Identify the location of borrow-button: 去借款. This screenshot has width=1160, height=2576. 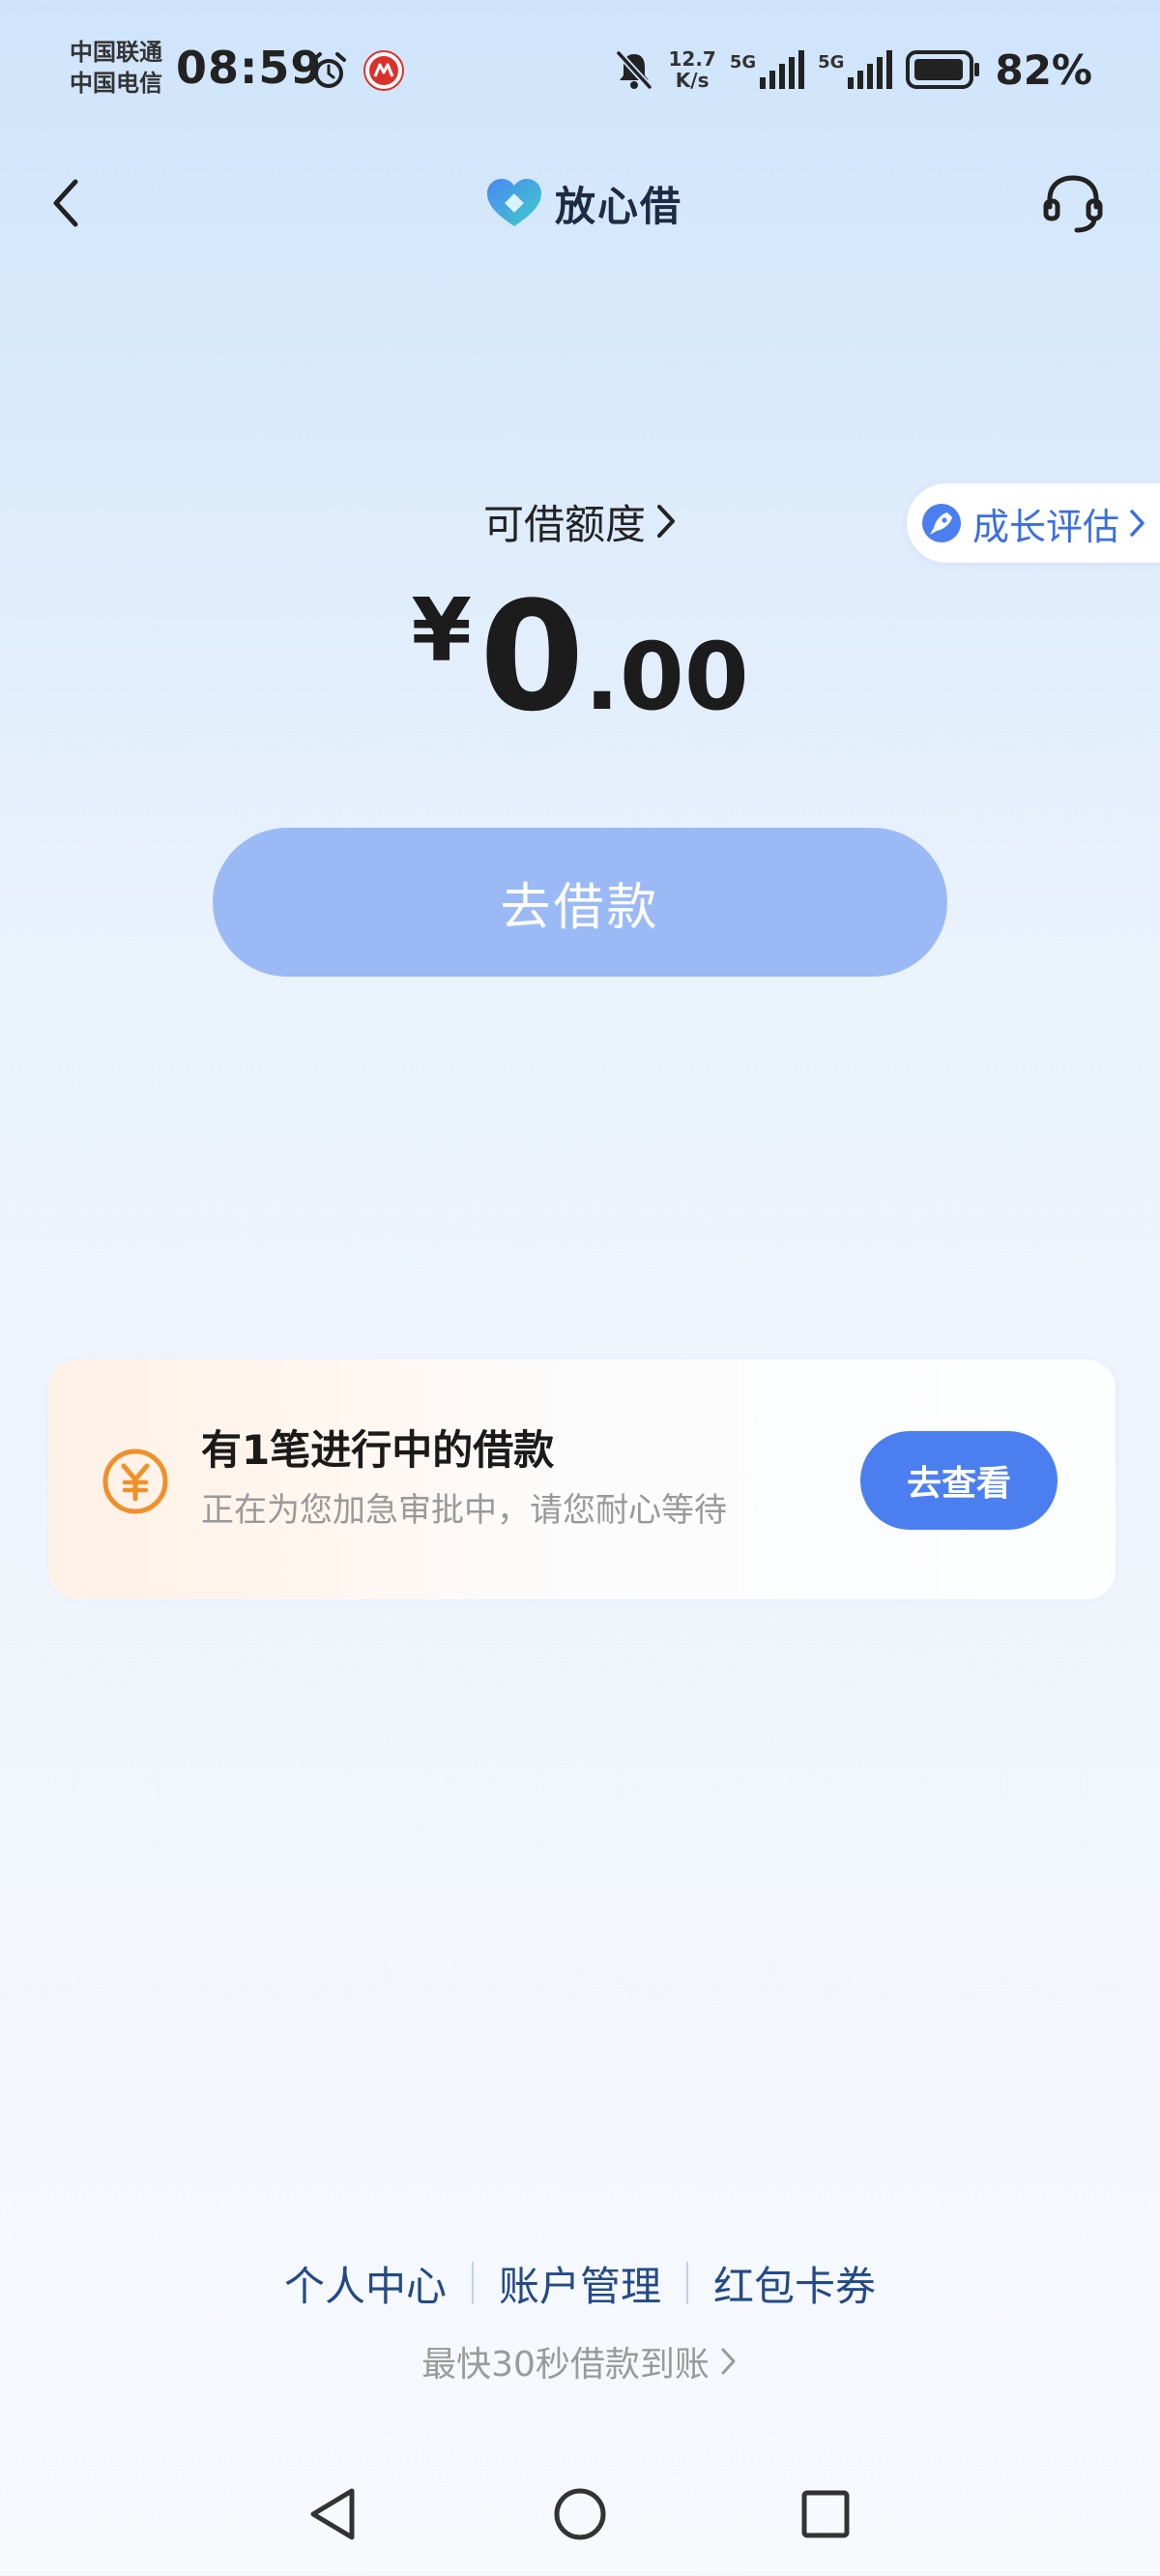
(580, 902).